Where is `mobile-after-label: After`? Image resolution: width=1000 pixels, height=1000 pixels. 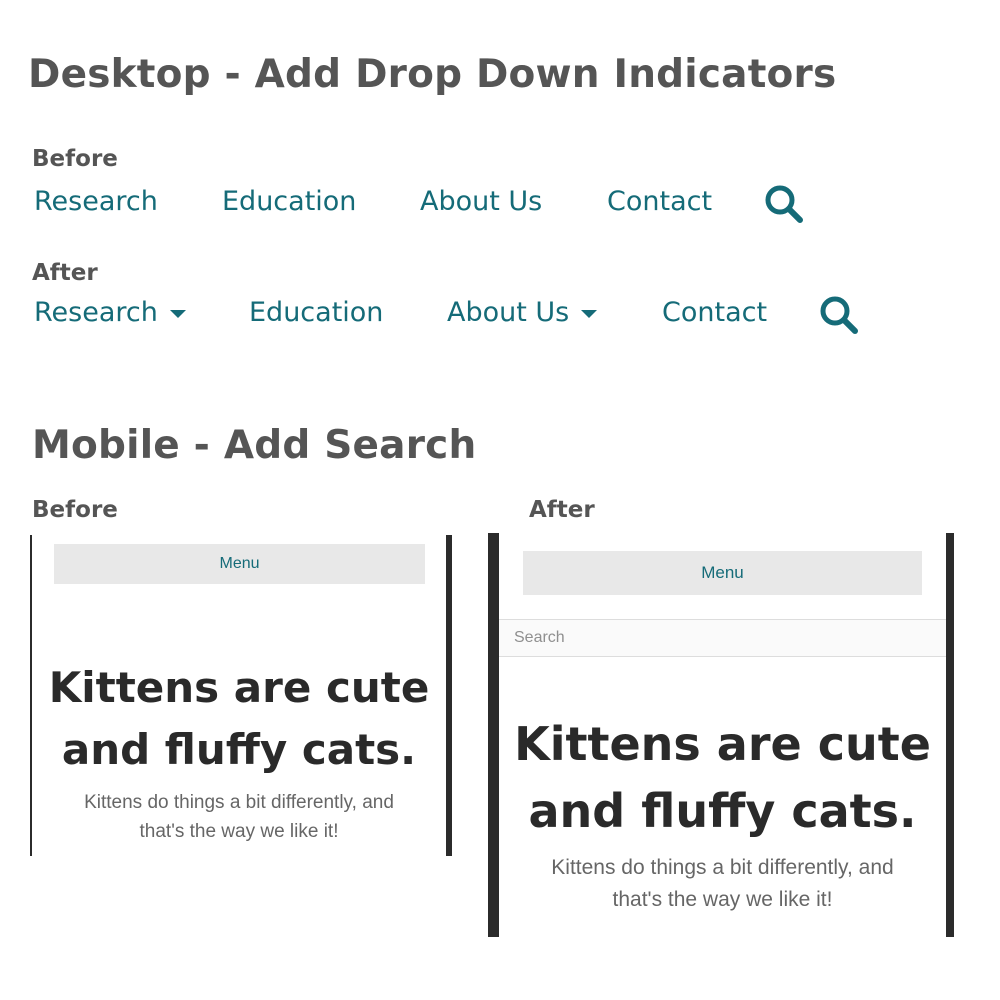
mobile-after-label: After is located at coordinates (562, 510).